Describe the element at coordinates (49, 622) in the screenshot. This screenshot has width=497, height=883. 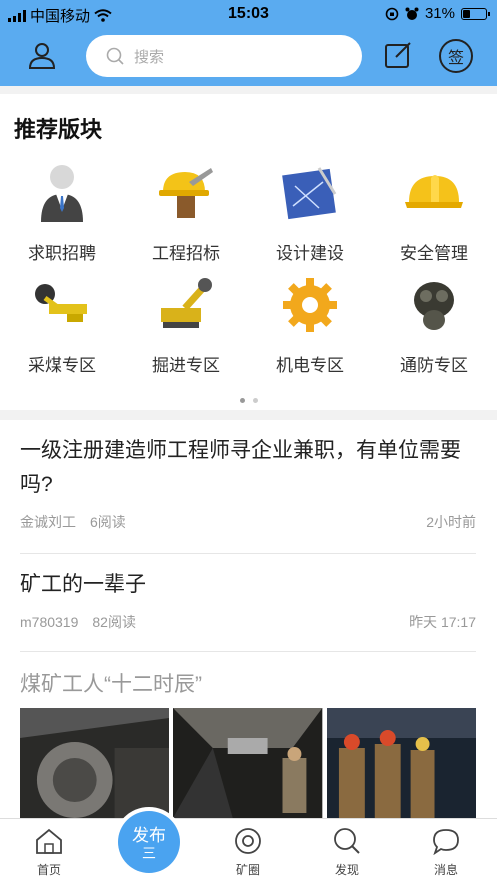
I see `post-author: m780319` at that location.